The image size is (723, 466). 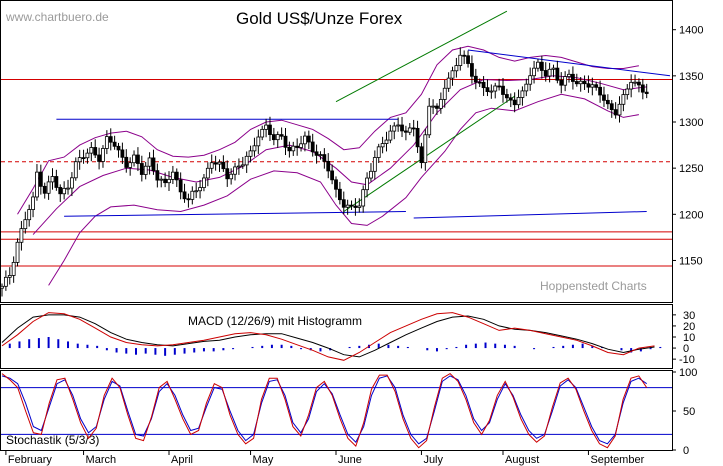 What do you see at coordinates (688, 373) in the screenshot?
I see `stochastic-tick-label: 100` at bounding box center [688, 373].